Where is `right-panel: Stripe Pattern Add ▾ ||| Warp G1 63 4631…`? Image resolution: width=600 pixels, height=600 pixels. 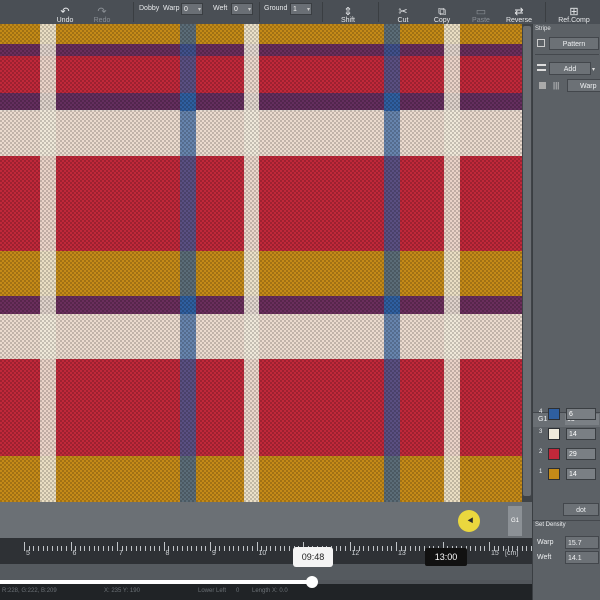 right-panel: Stripe Pattern Add ▾ ||| Warp G1 63 4631… is located at coordinates (566, 312).